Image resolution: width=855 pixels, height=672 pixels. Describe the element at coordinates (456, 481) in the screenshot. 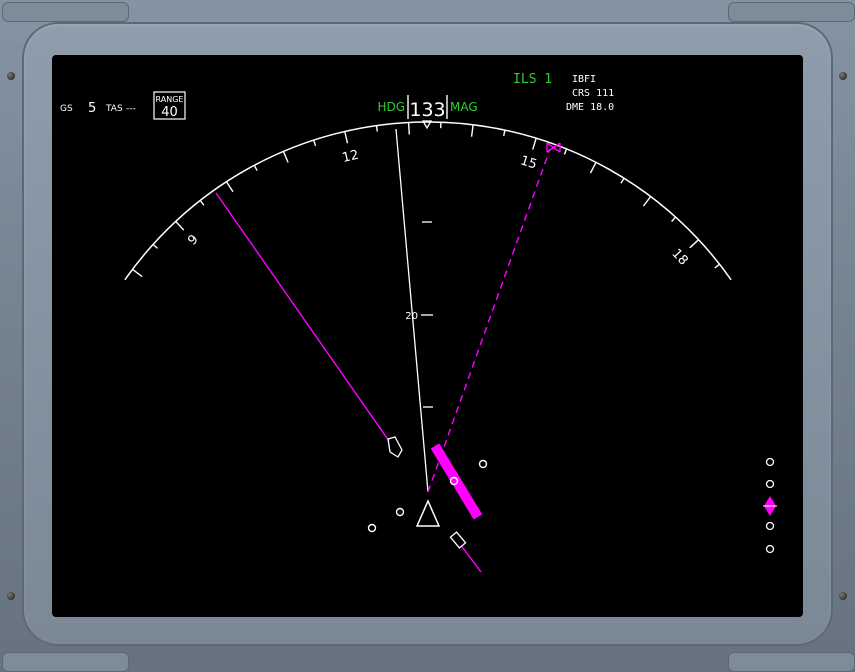

I see `localizer-deviation-bar` at that location.